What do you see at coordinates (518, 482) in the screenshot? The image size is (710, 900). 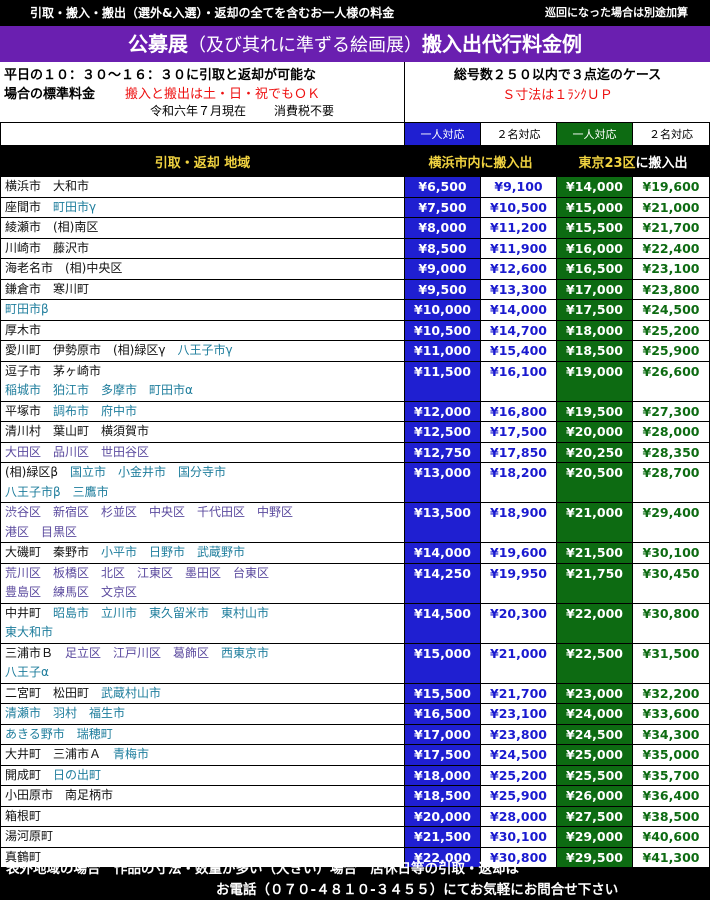 I see `price-yokohama-two: ¥18,200` at bounding box center [518, 482].